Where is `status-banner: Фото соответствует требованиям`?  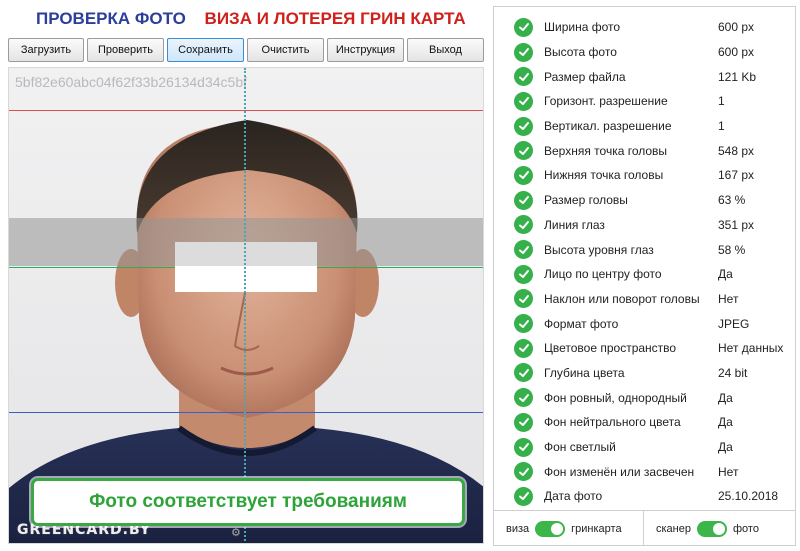 status-banner: Фото соответствует требованиям is located at coordinates (248, 502).